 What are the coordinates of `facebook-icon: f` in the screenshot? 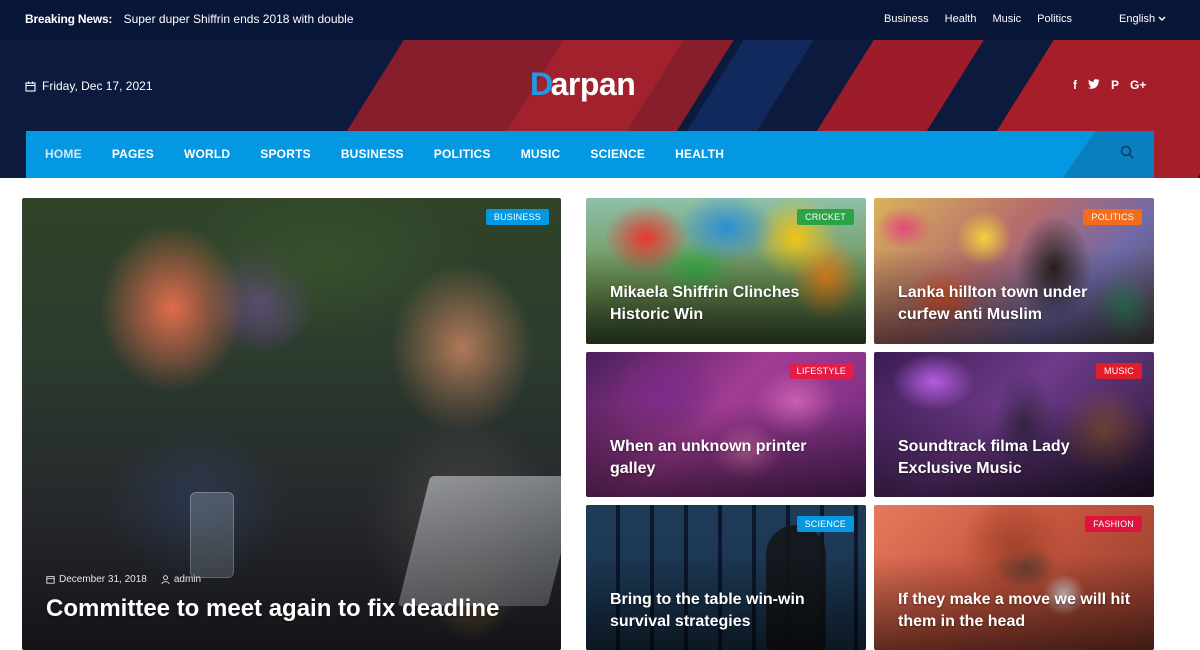 It's located at (1075, 85).